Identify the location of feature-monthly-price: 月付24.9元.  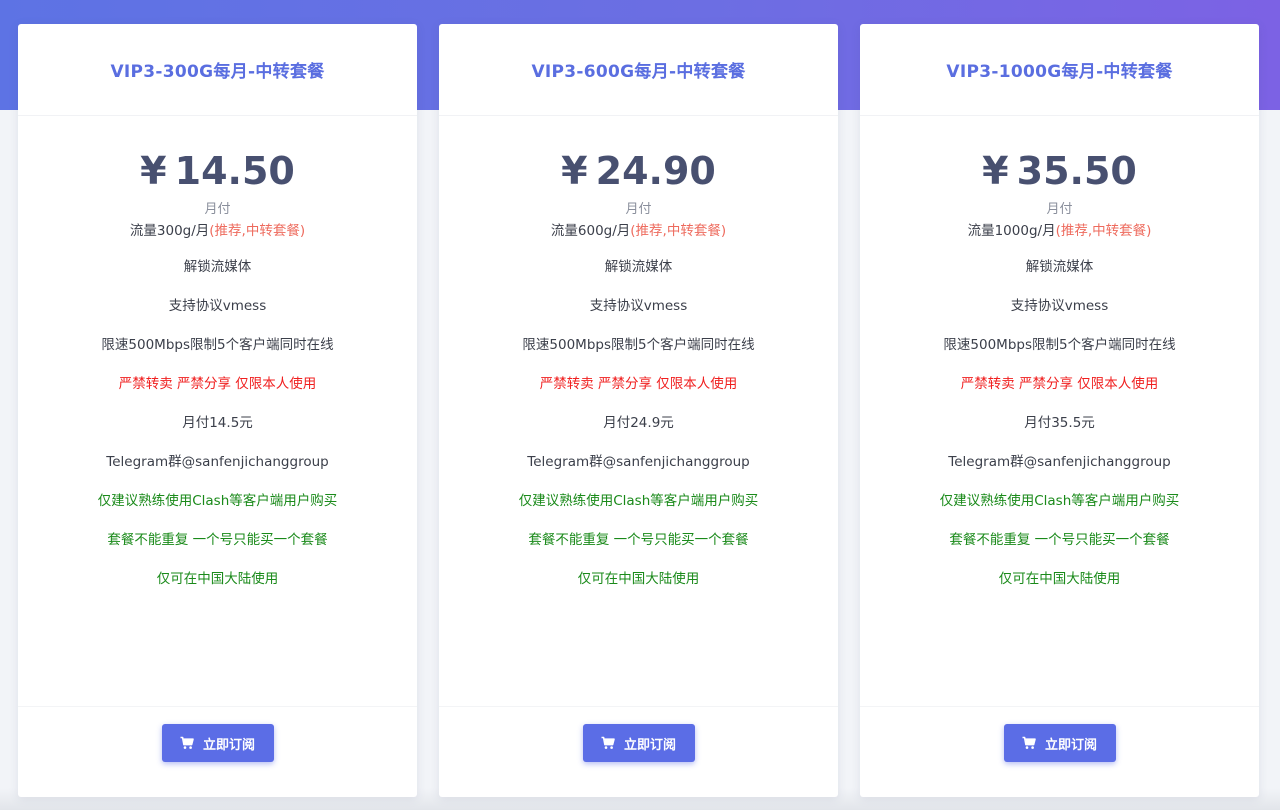
(638, 423).